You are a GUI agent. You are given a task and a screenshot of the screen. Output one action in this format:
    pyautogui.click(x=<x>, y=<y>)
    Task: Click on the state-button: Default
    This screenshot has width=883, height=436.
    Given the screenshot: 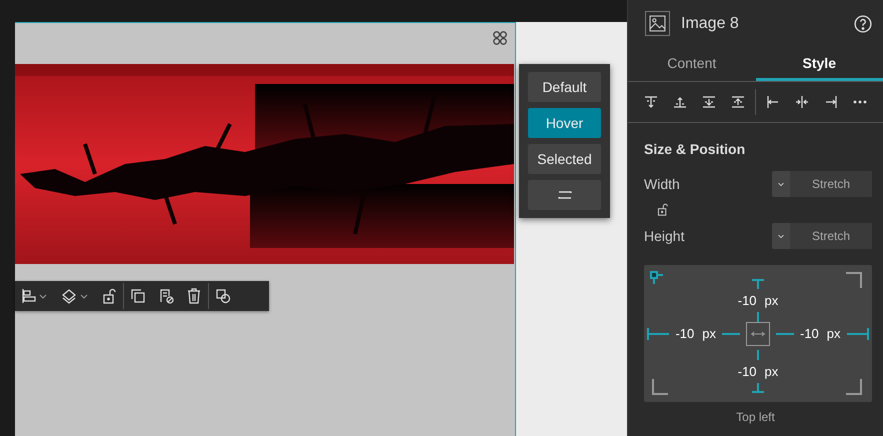 What is the action you would take?
    pyautogui.click(x=564, y=87)
    